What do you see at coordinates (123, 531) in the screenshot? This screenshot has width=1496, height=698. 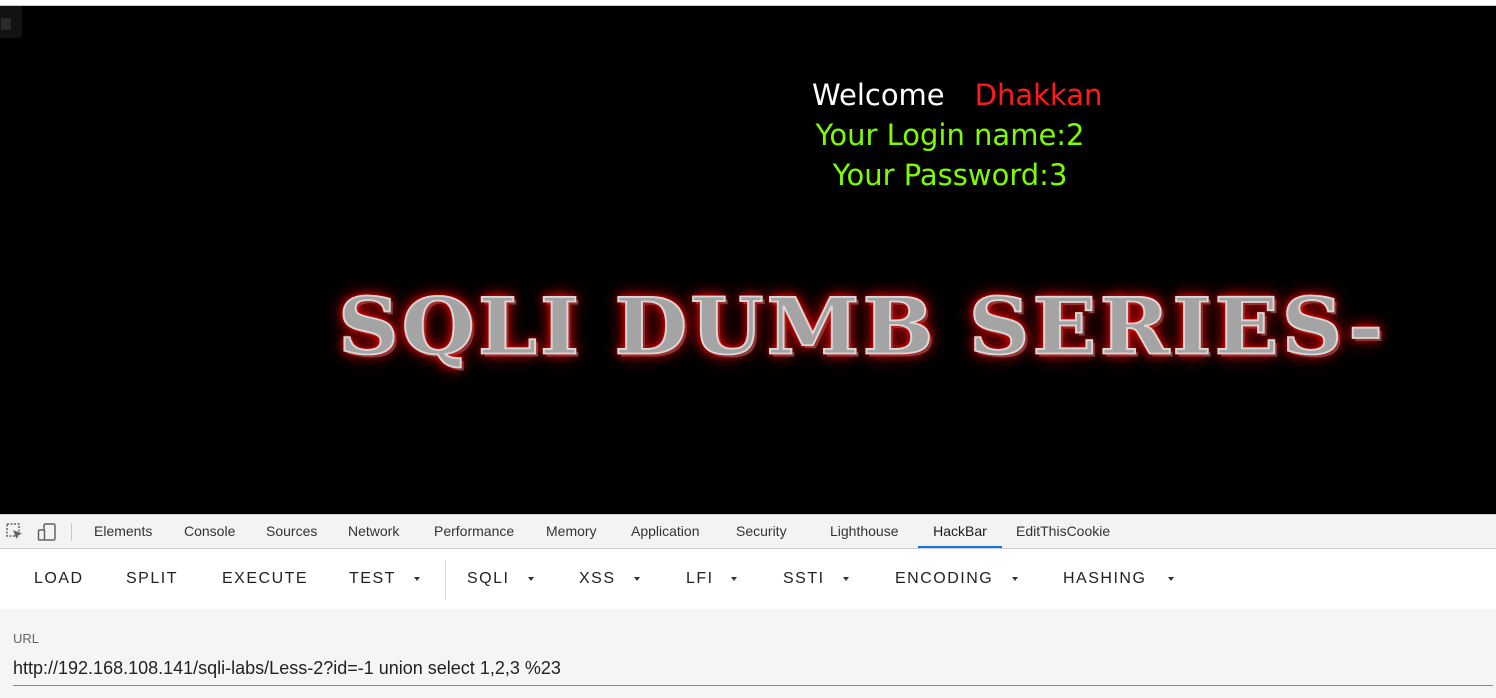 I see `tab-elements: Elements` at bounding box center [123, 531].